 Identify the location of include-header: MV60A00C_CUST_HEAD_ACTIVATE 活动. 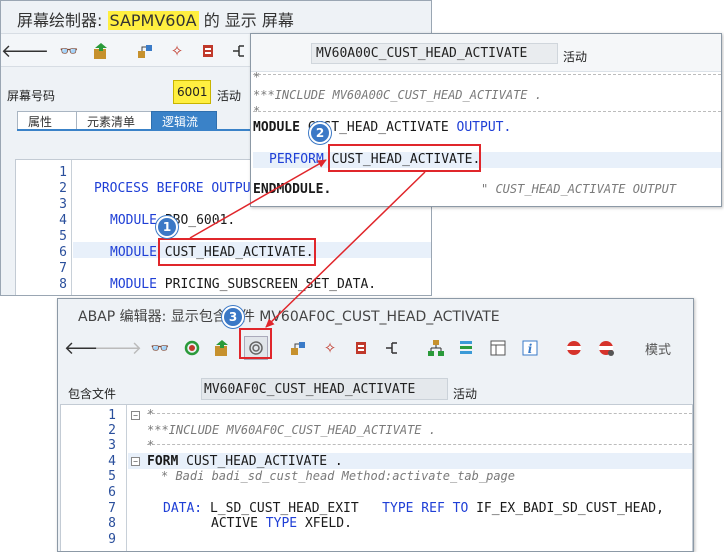
(486, 53).